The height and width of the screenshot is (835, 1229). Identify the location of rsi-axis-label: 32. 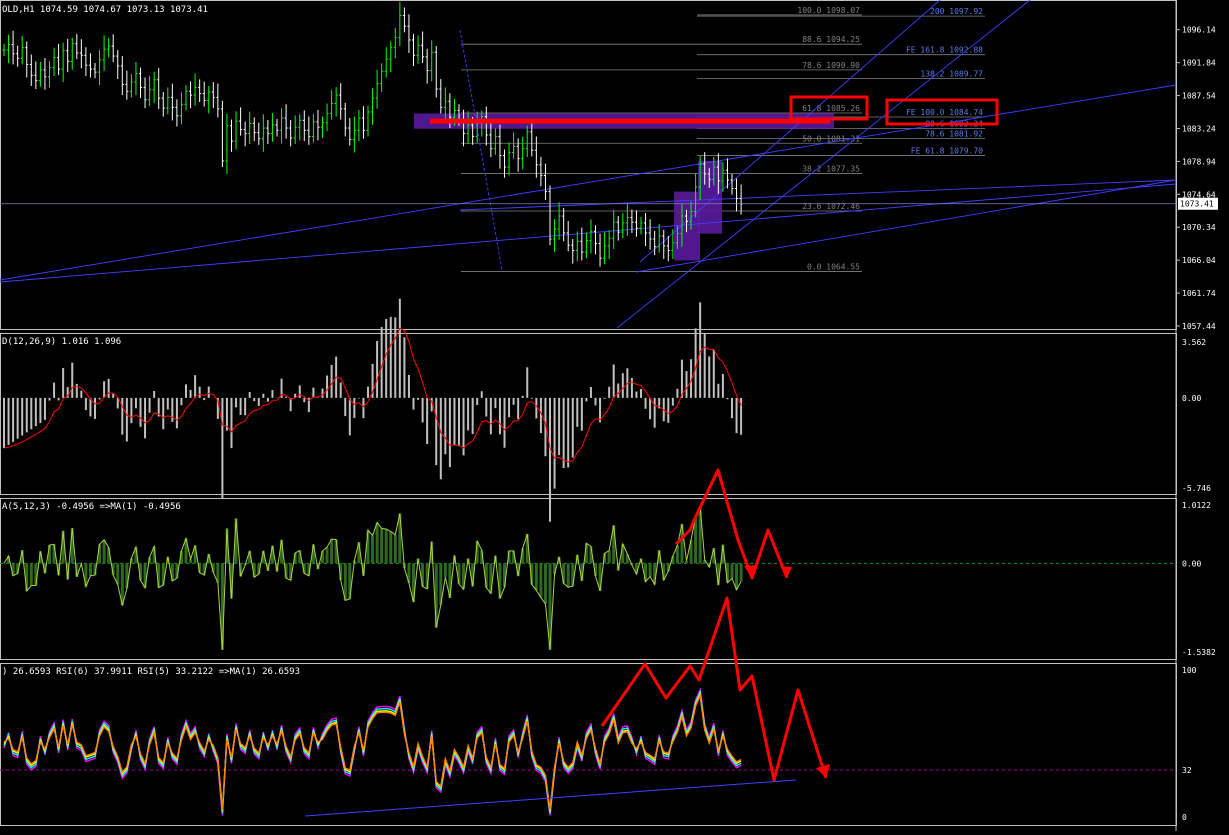
(1187, 770).